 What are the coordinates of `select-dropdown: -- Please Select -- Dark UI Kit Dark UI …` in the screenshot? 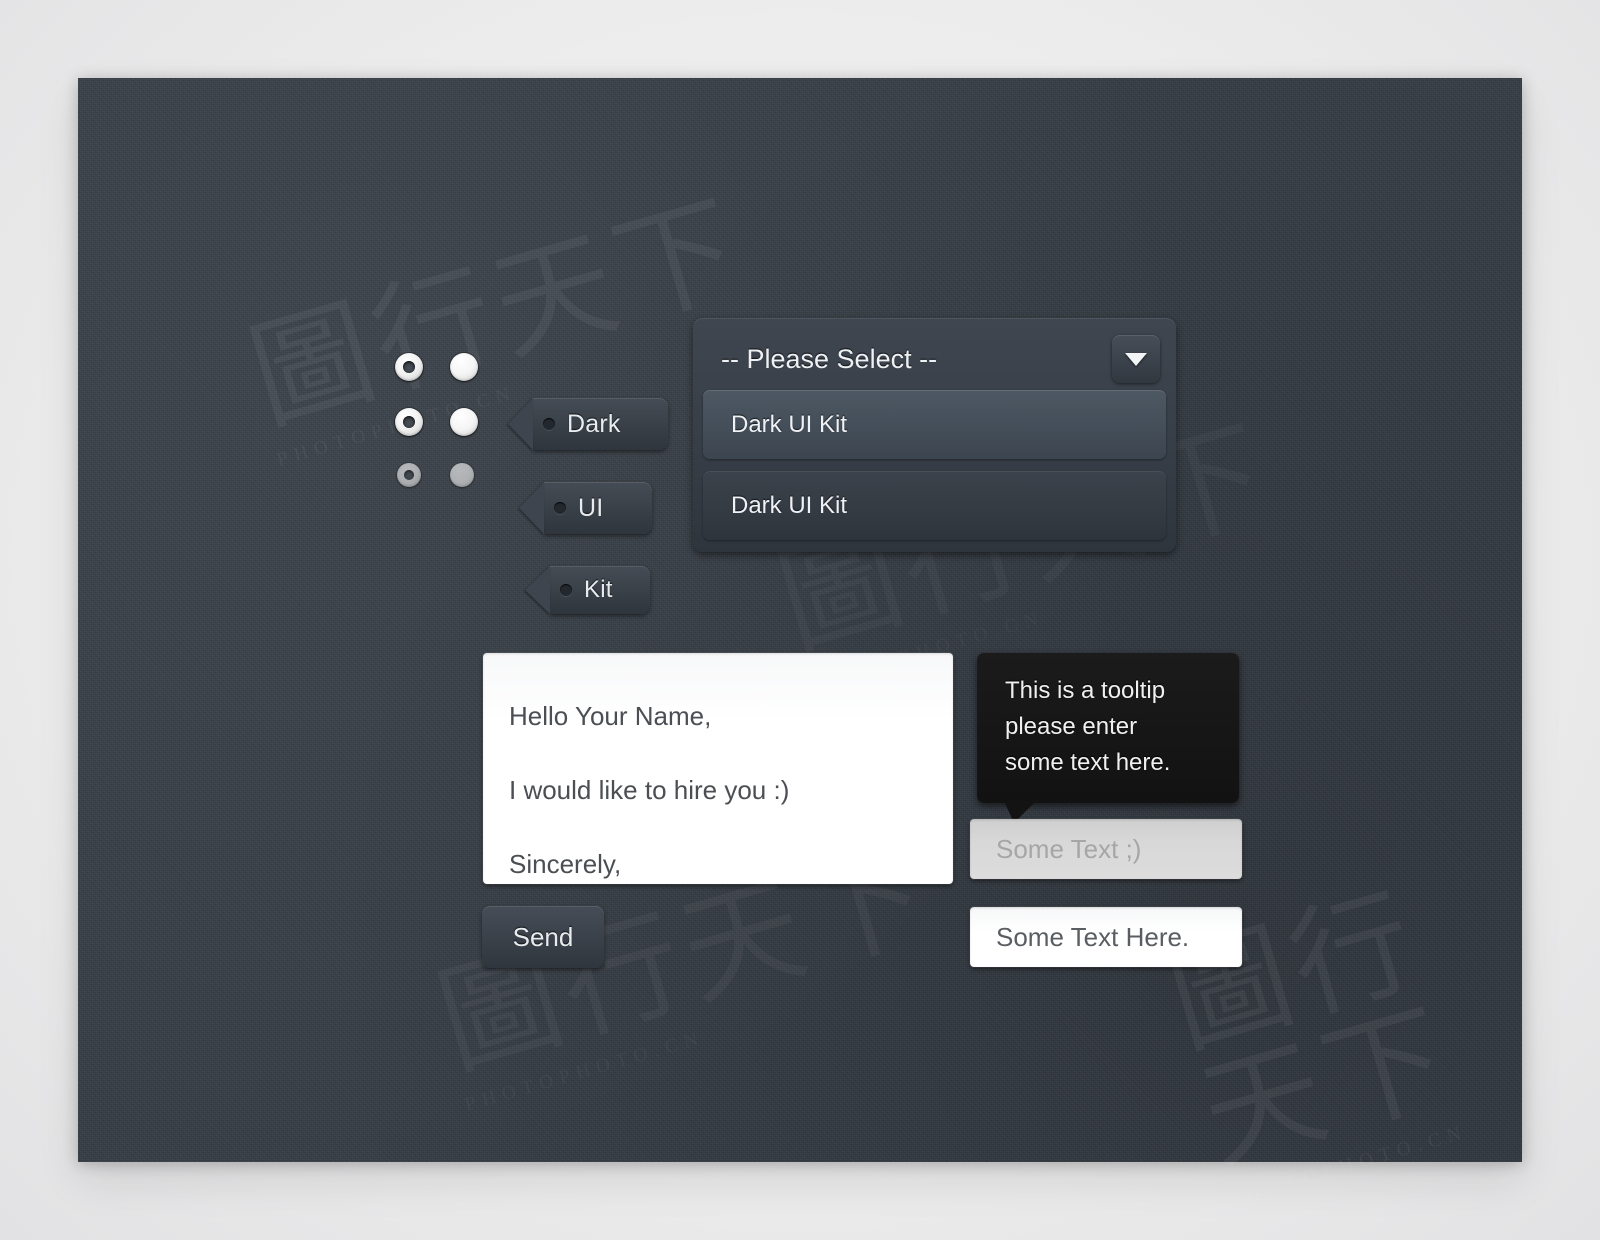 It's located at (934, 435).